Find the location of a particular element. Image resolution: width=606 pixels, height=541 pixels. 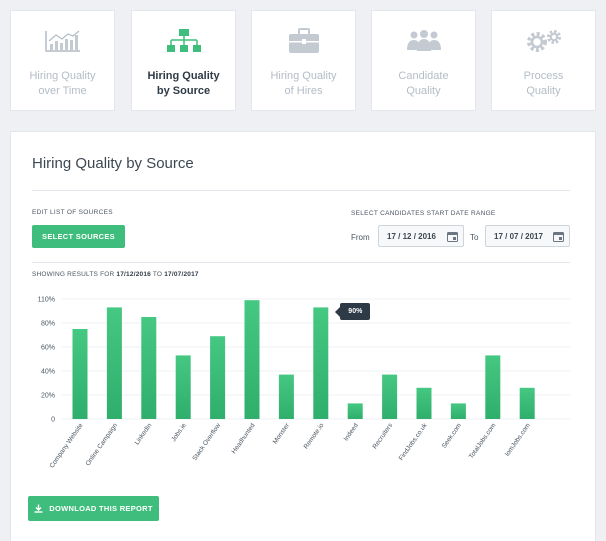

bar-findjobs-co-uk is located at coordinates (424, 403).